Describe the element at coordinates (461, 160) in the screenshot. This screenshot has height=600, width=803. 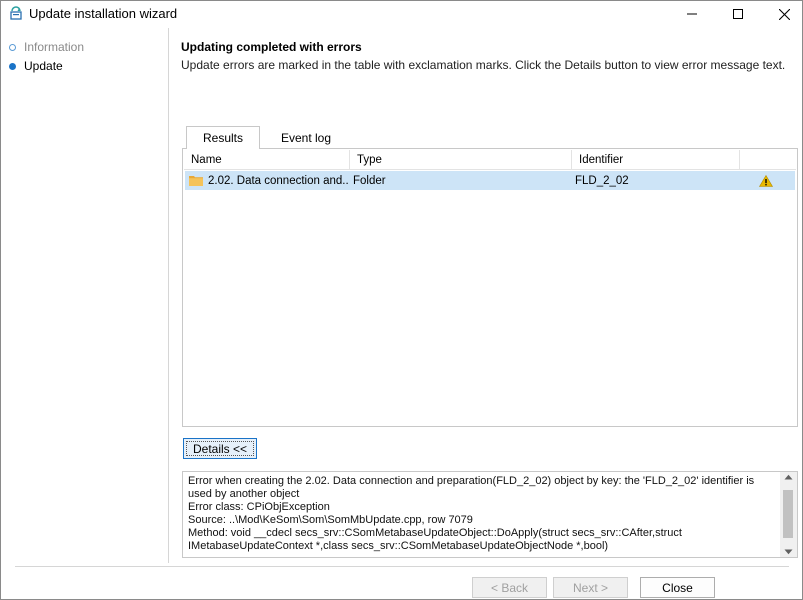
I see `column-header-type: Type` at that location.